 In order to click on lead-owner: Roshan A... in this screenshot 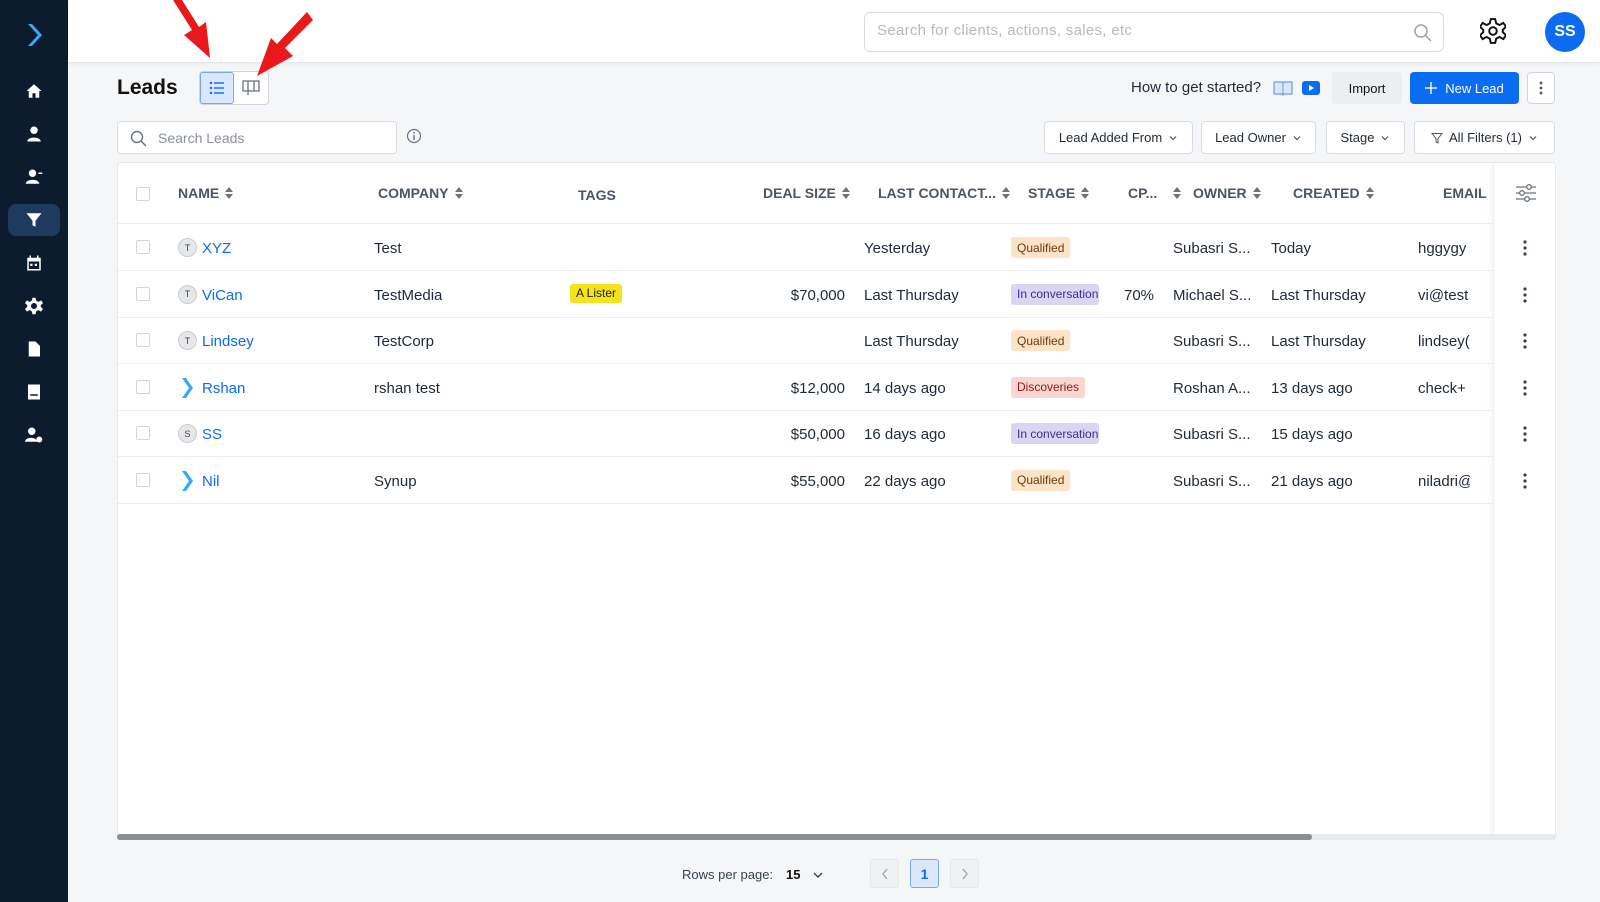, I will do `click(1212, 388)`.